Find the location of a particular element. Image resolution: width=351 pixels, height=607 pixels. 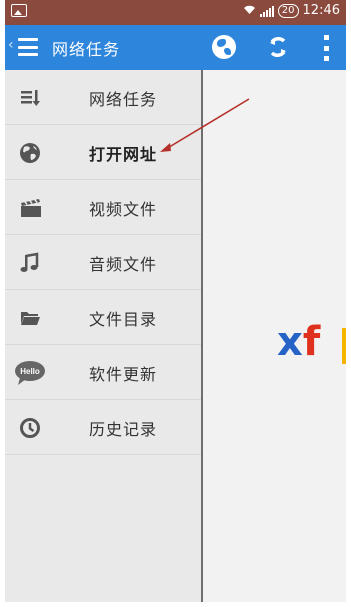

folder-icon is located at coordinates (30, 318).